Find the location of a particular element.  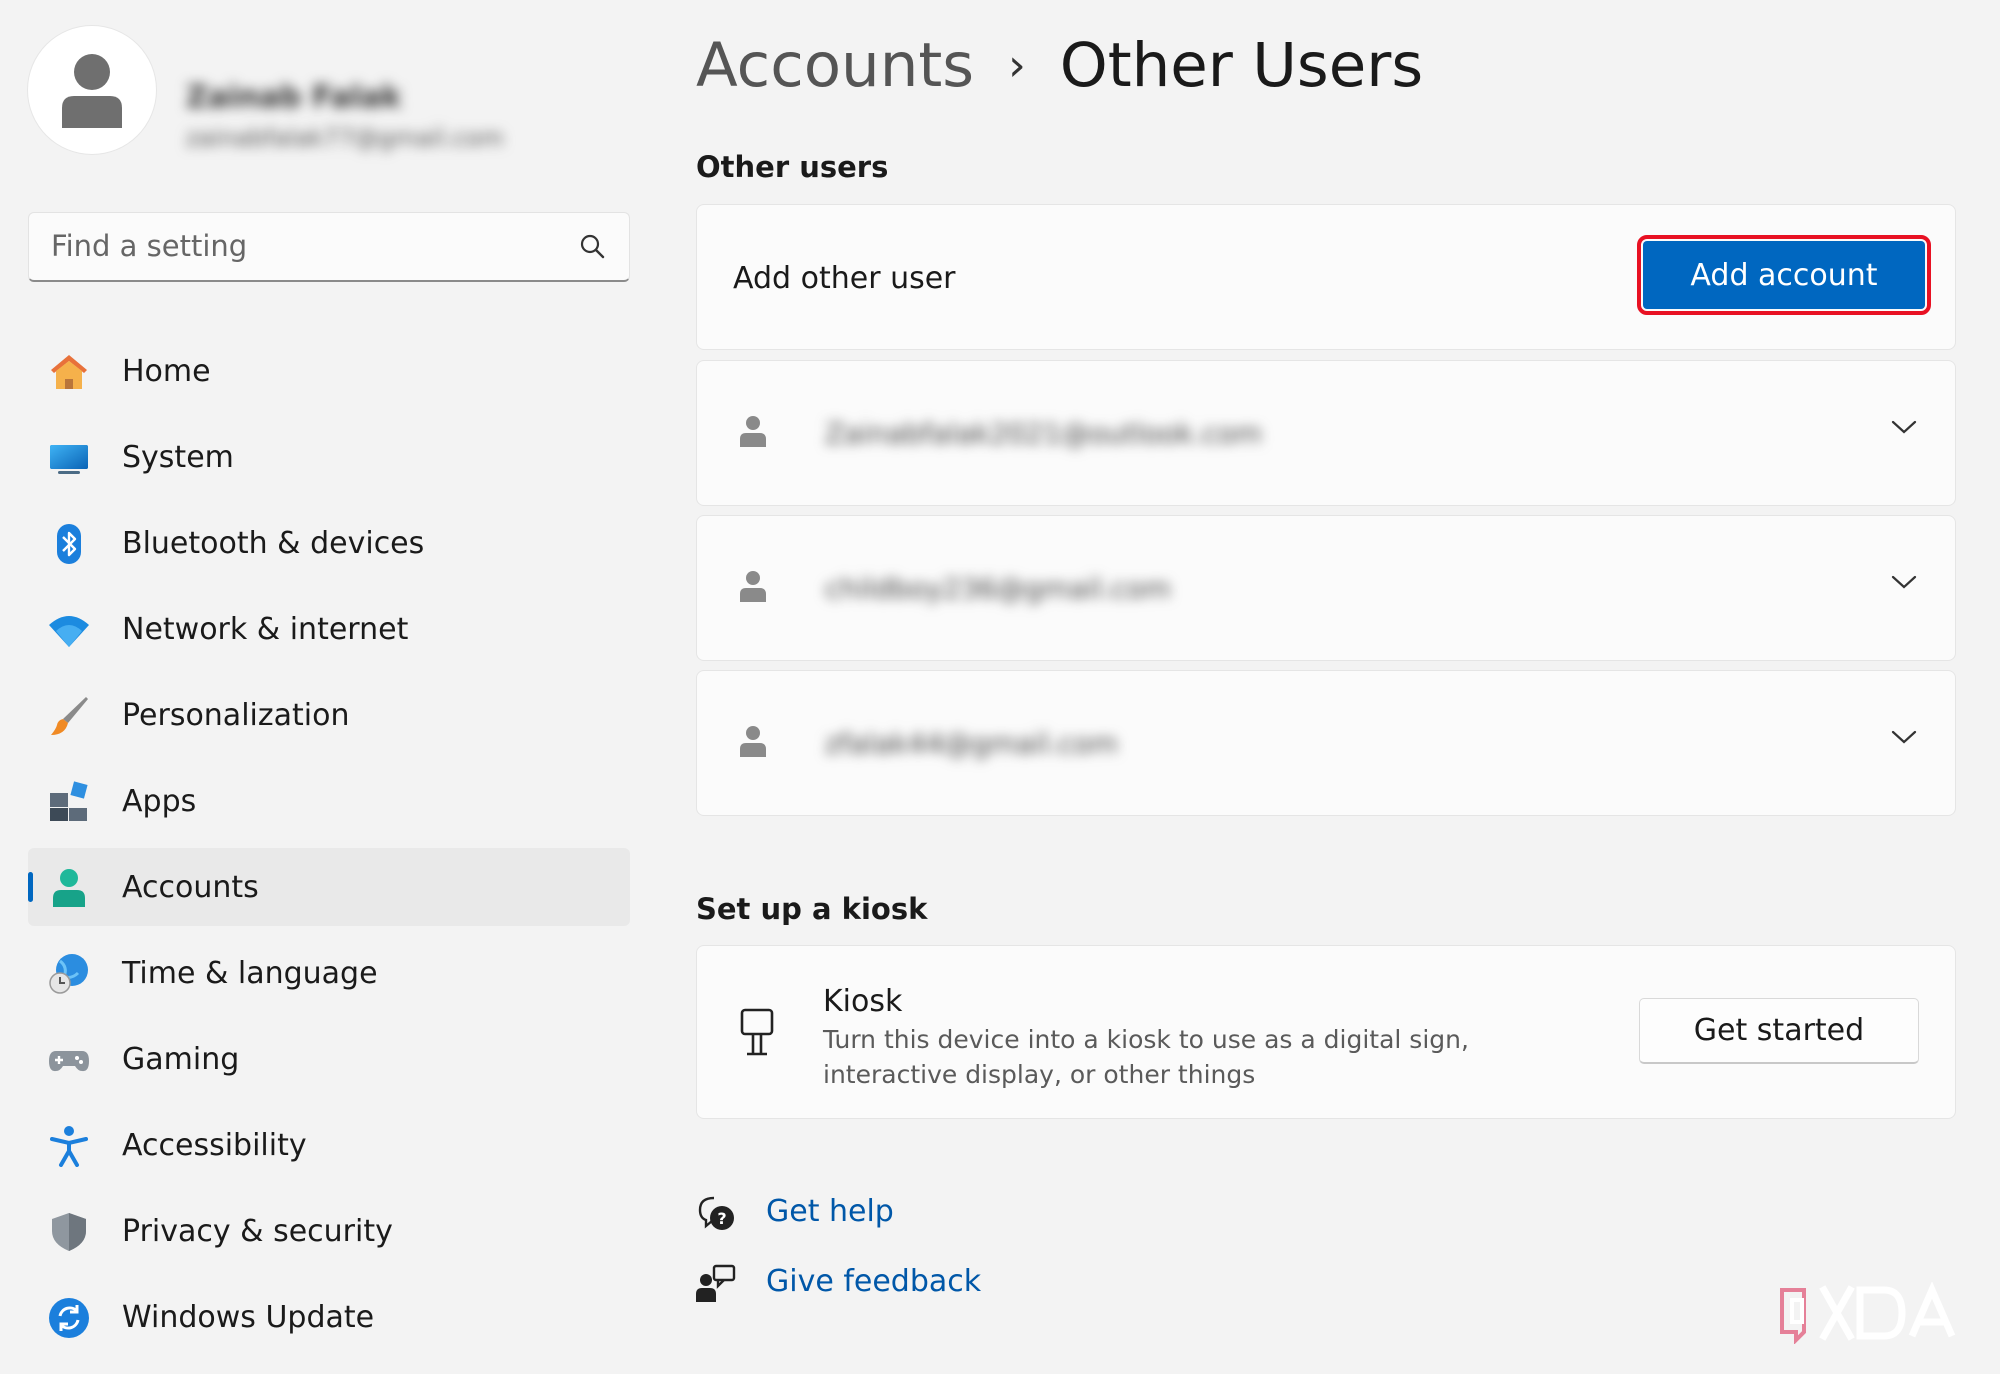

sidebar-item-gaming: Gaming is located at coordinates (329, 1059).